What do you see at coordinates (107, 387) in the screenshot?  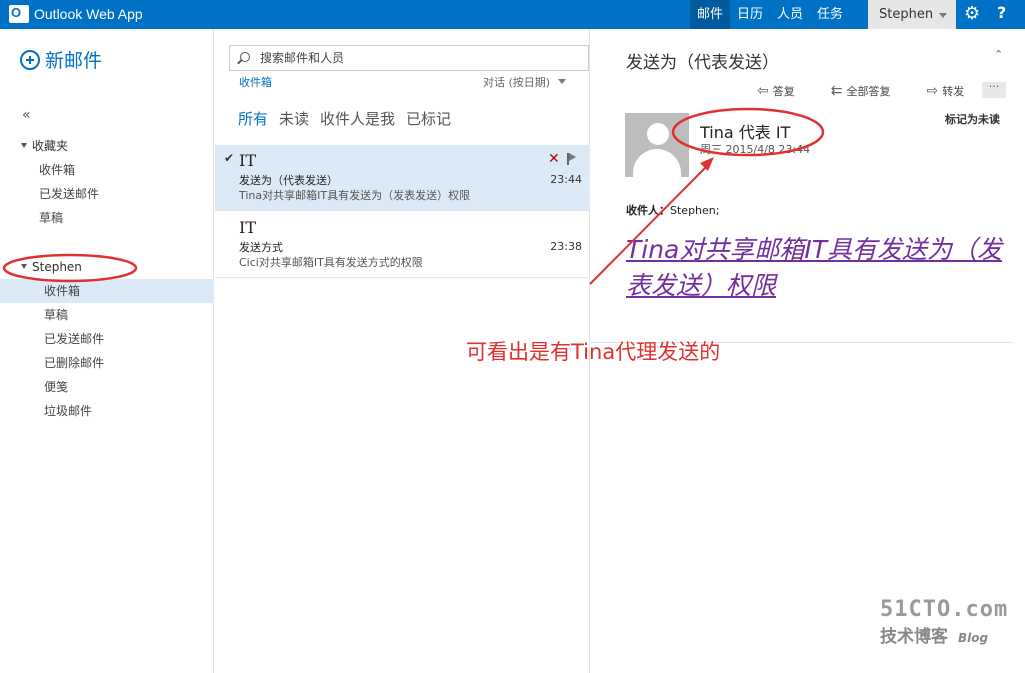 I see `folder-notes: 便笺` at bounding box center [107, 387].